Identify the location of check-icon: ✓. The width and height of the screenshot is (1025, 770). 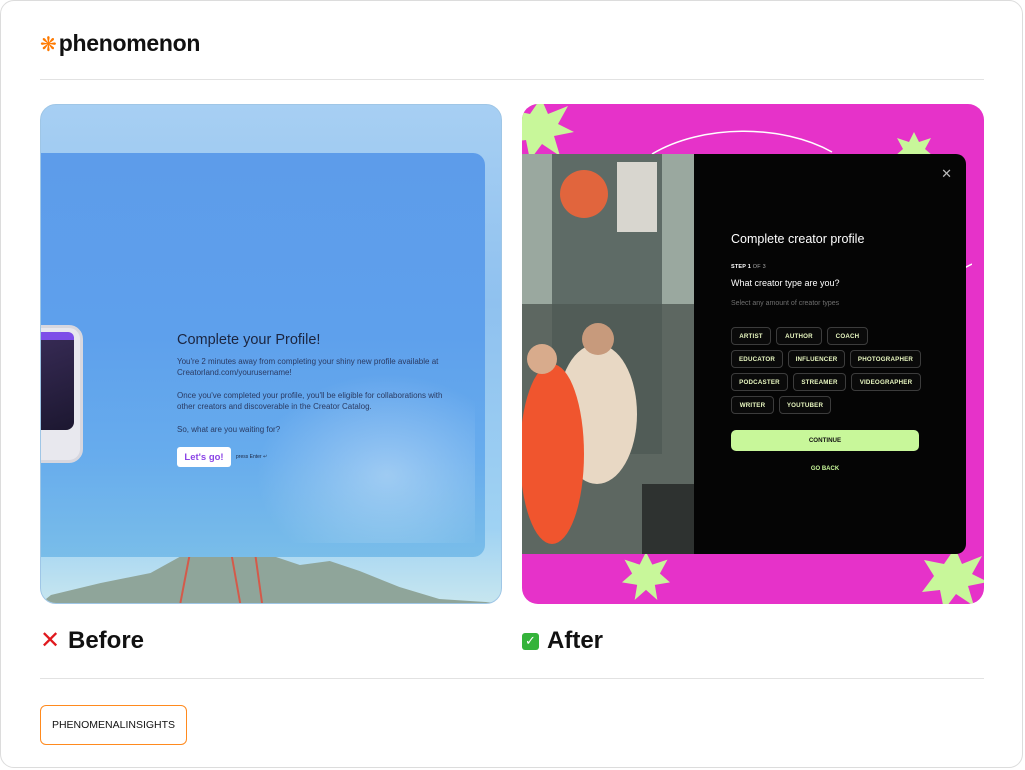
(530, 641).